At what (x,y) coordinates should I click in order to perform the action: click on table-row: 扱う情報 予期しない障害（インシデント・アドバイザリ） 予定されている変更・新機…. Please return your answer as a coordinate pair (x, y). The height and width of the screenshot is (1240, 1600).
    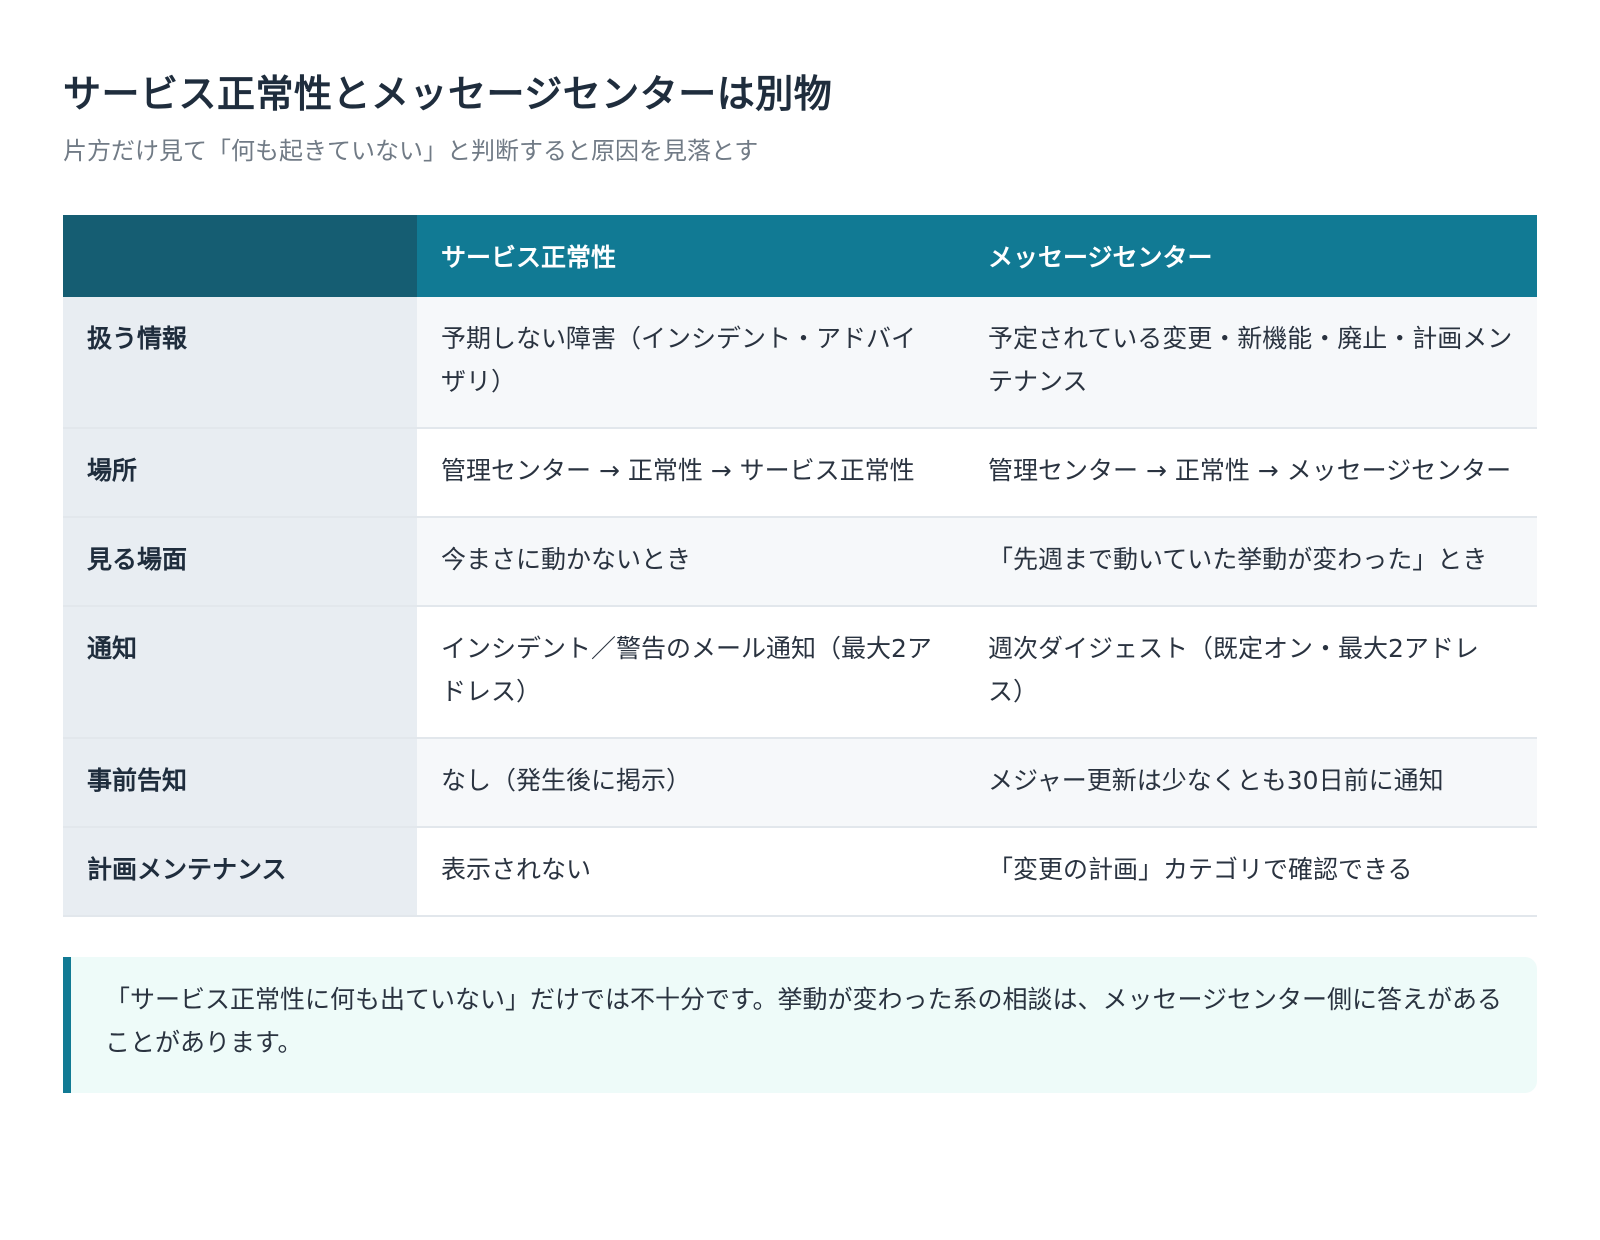
    Looking at the image, I should click on (800, 363).